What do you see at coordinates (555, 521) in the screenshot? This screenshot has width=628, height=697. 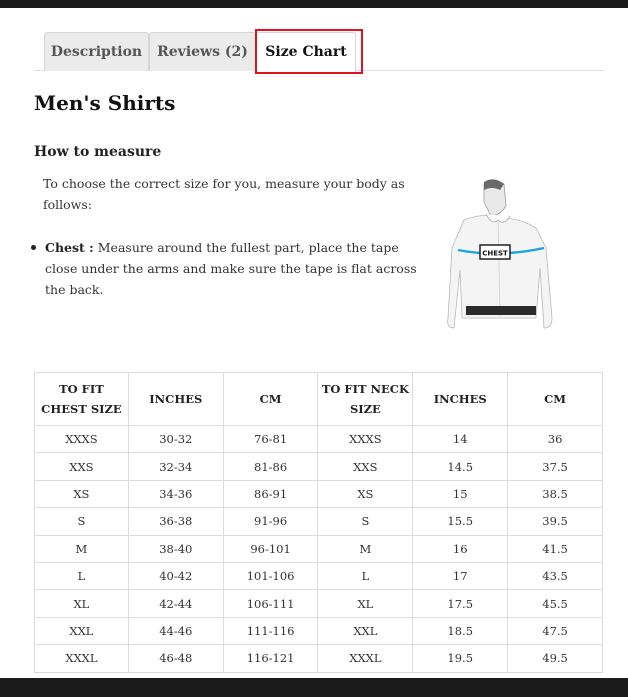 I see `cell-neck-cm: 39.5` at bounding box center [555, 521].